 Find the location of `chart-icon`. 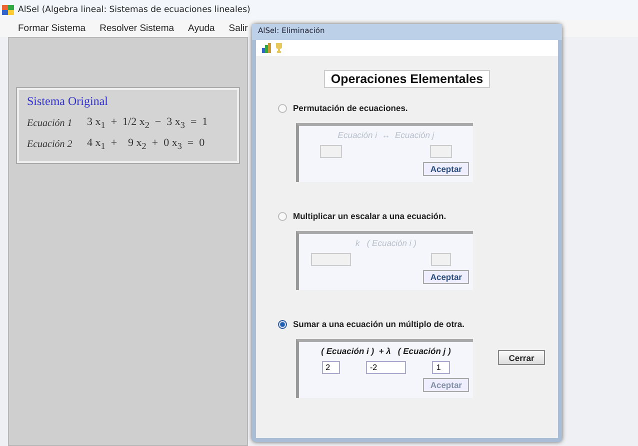

chart-icon is located at coordinates (267, 48).